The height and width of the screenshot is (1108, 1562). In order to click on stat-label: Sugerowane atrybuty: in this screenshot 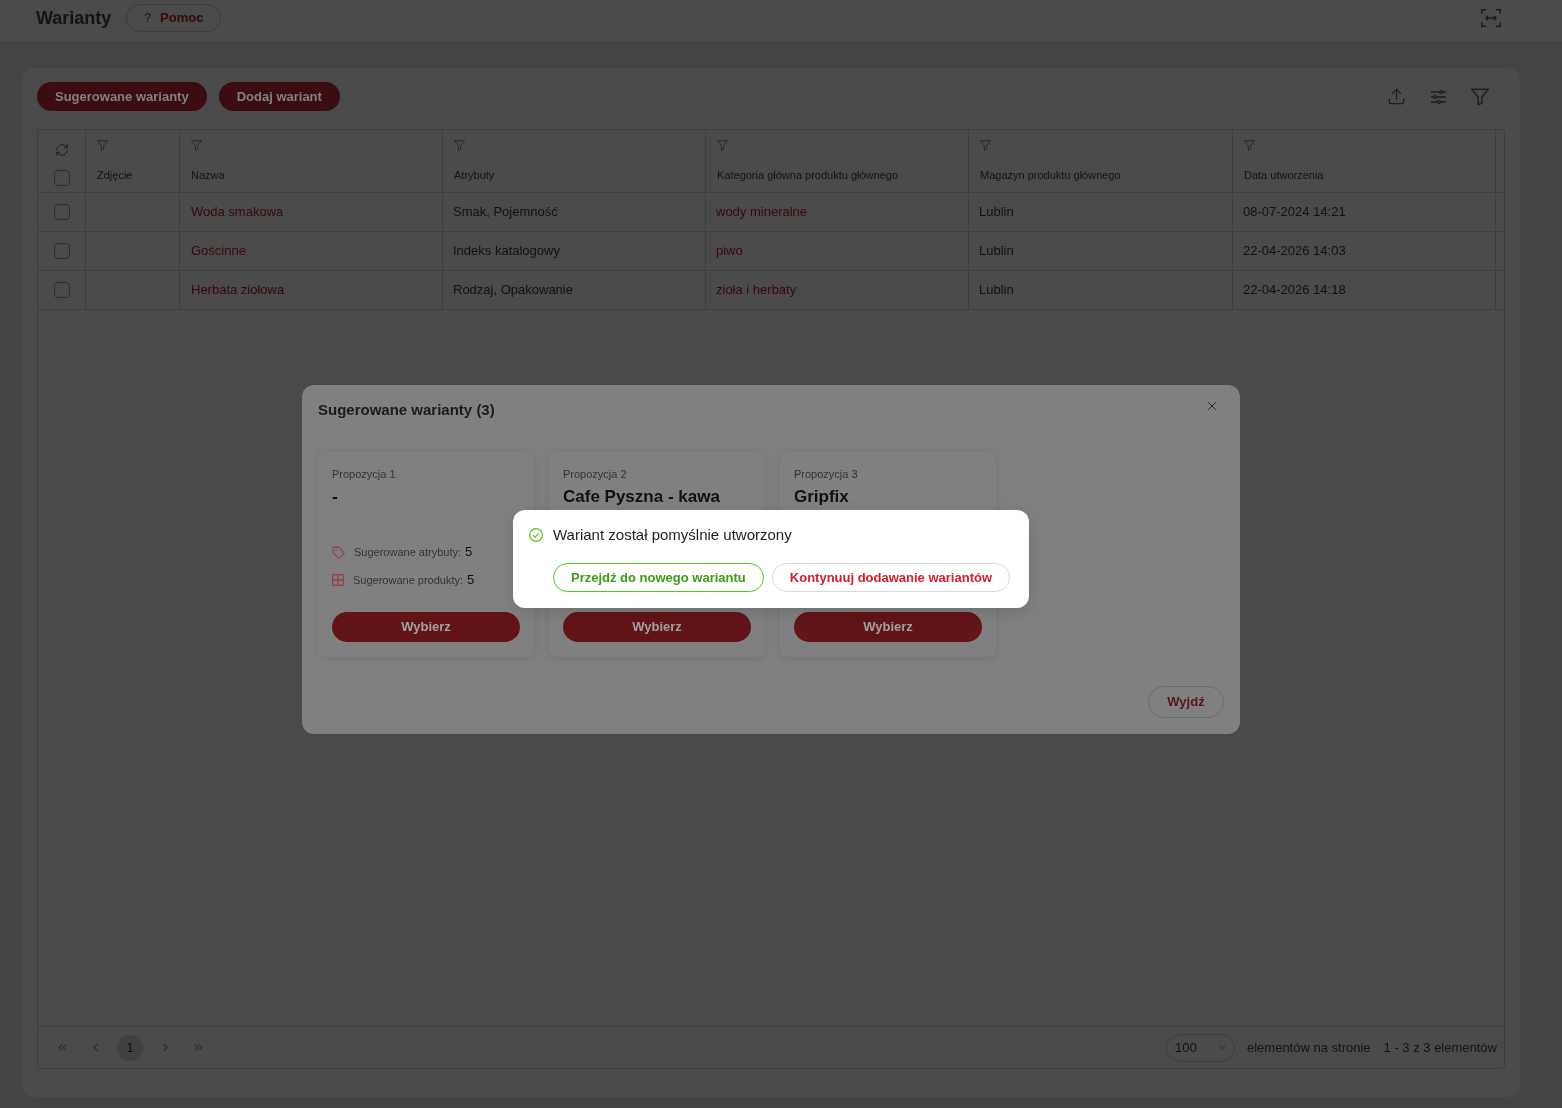, I will do `click(407, 552)`.